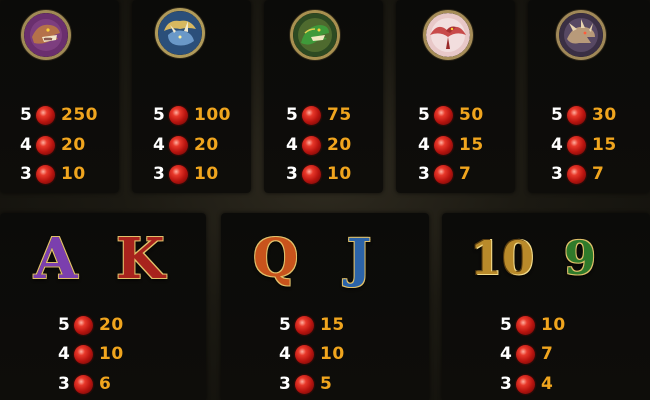 The width and height of the screenshot is (650, 400). I want to click on pay-row-5: 5 50, so click(451, 115).